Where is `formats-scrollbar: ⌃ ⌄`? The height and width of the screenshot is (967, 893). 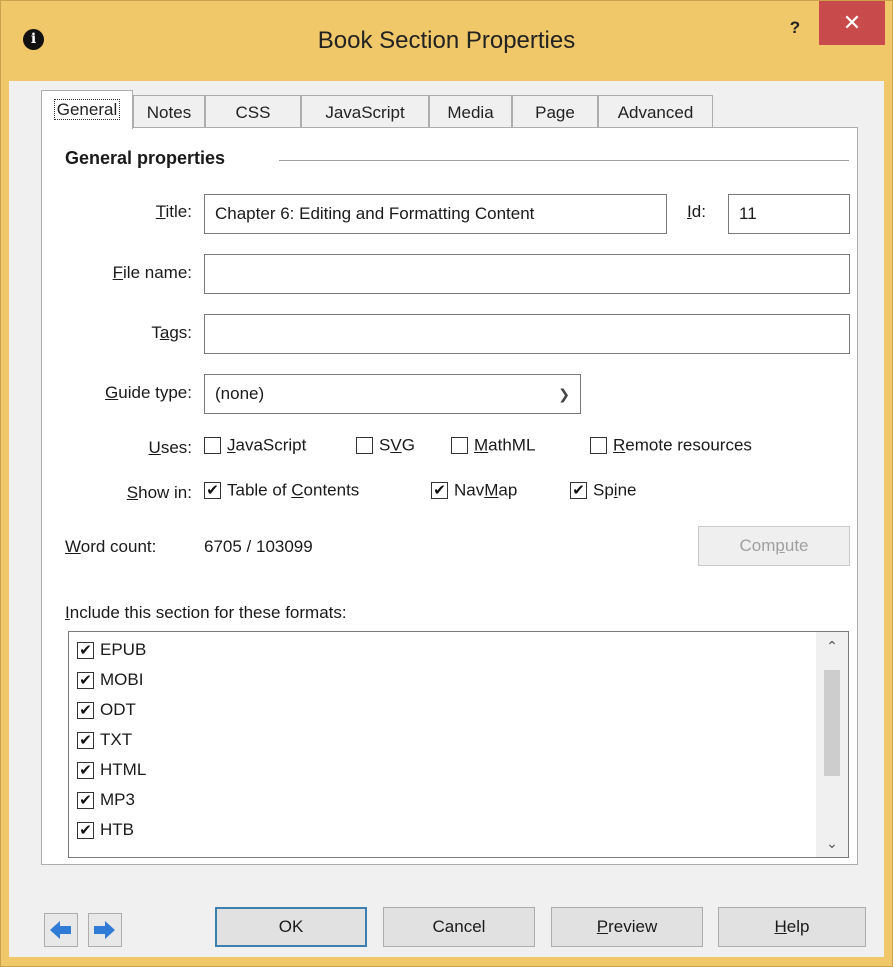 formats-scrollbar: ⌃ ⌄ is located at coordinates (832, 744).